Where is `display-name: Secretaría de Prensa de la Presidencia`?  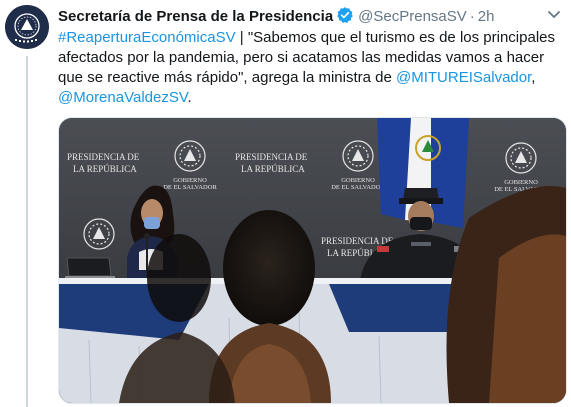 display-name: Secretaría de Prensa de la Presidencia is located at coordinates (195, 16).